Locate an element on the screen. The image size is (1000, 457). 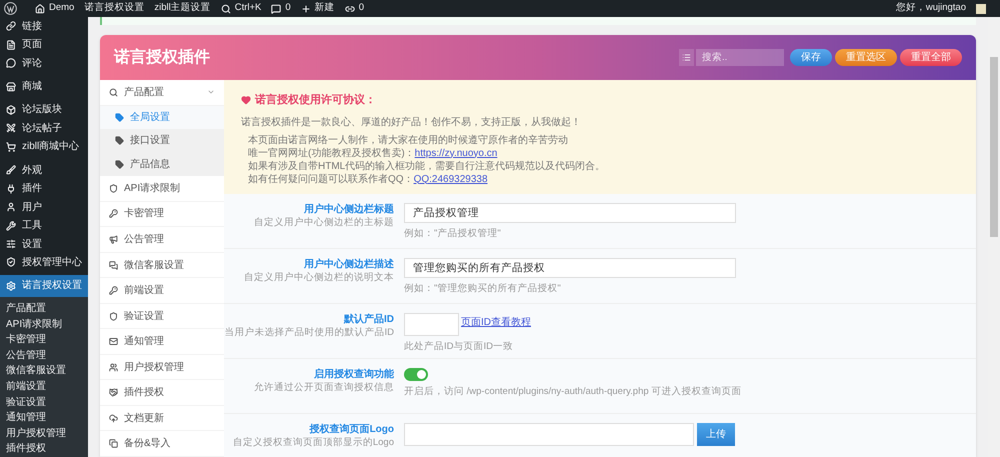
link-icon is located at coordinates (11, 26).